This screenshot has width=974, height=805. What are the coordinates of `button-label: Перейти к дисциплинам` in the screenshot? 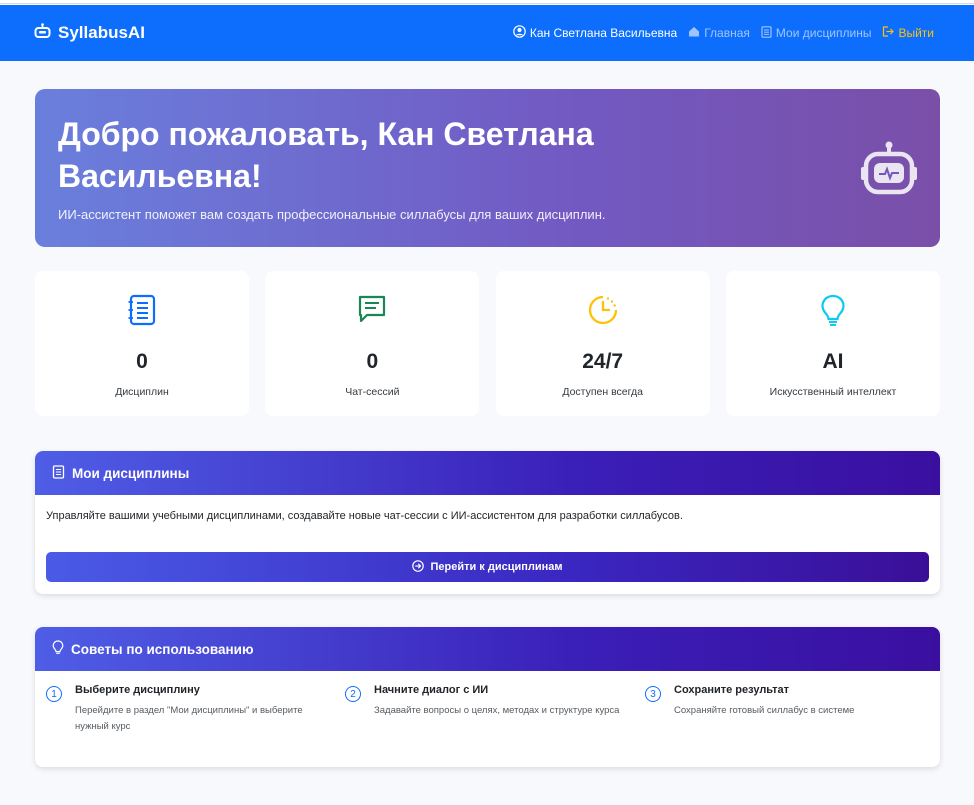 It's located at (496, 567).